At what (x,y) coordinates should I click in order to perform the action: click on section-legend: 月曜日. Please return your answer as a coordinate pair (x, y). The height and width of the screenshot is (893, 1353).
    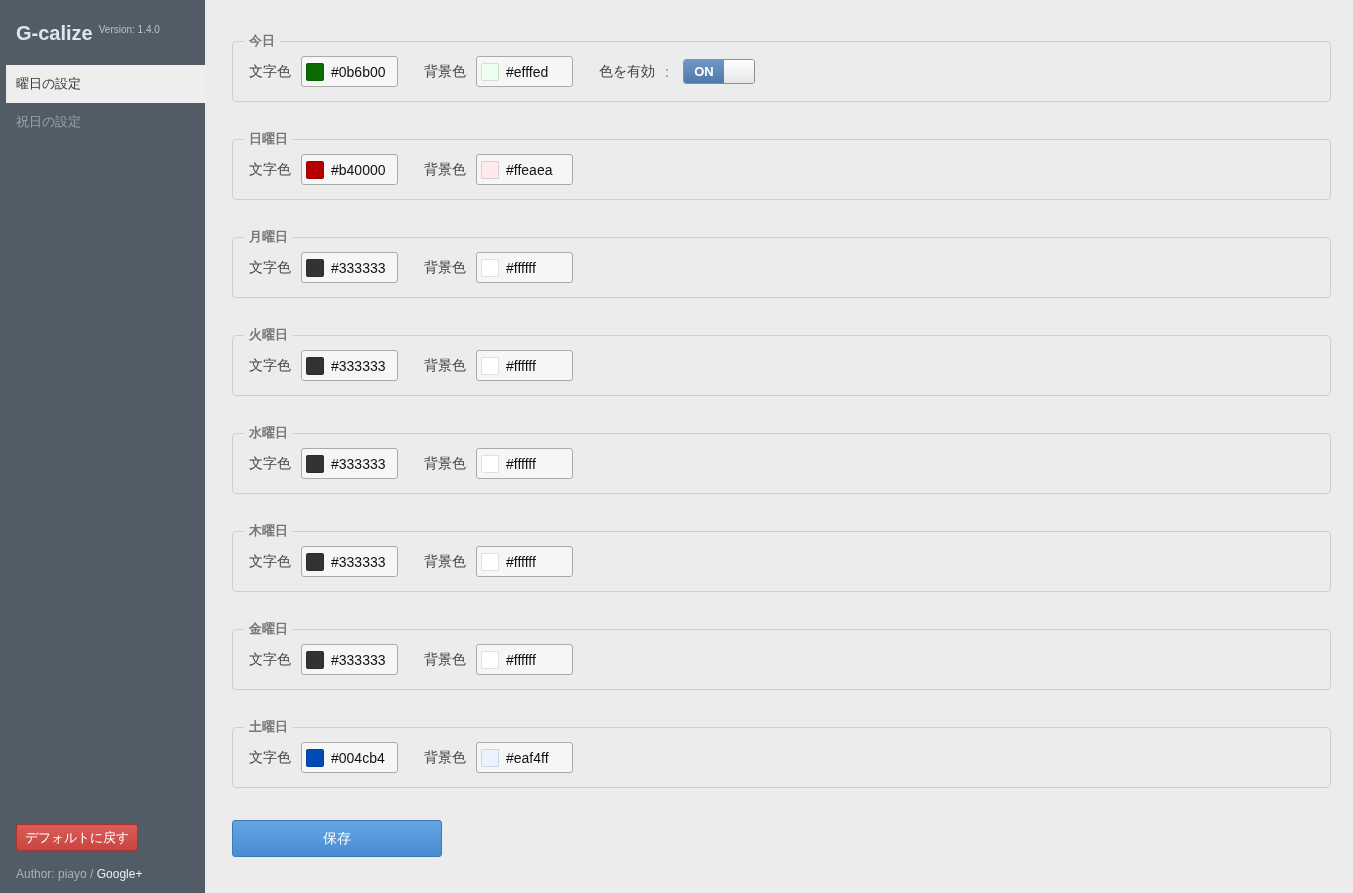
    Looking at the image, I should click on (268, 237).